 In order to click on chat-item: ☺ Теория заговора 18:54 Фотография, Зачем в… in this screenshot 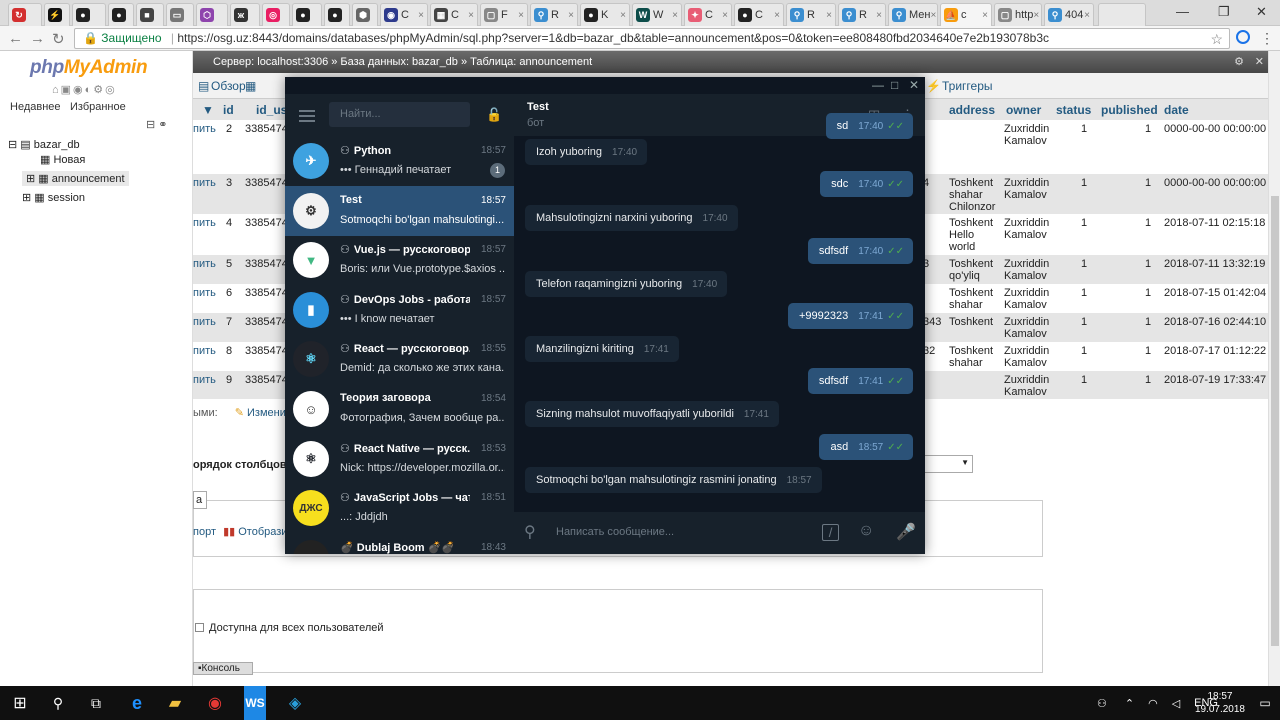, I will do `click(399, 409)`.